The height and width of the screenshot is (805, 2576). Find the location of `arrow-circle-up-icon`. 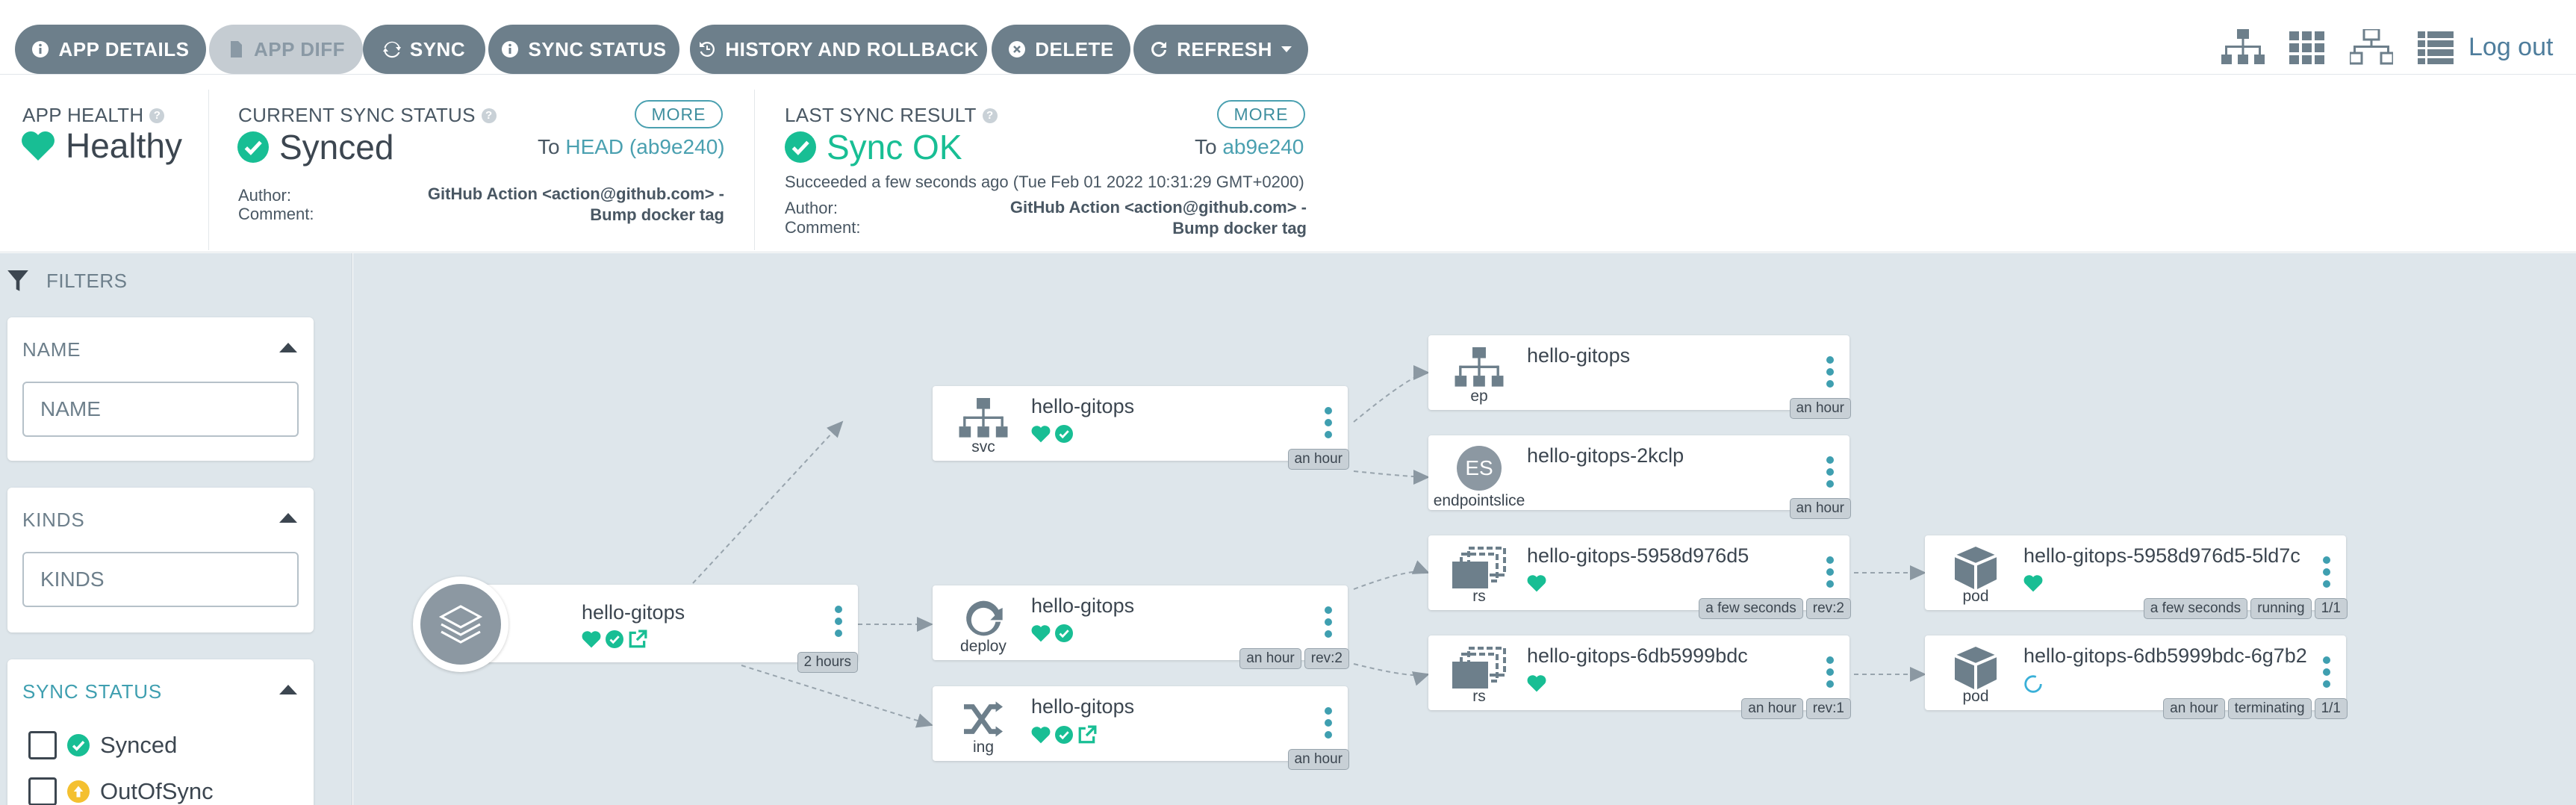

arrow-circle-up-icon is located at coordinates (78, 791).